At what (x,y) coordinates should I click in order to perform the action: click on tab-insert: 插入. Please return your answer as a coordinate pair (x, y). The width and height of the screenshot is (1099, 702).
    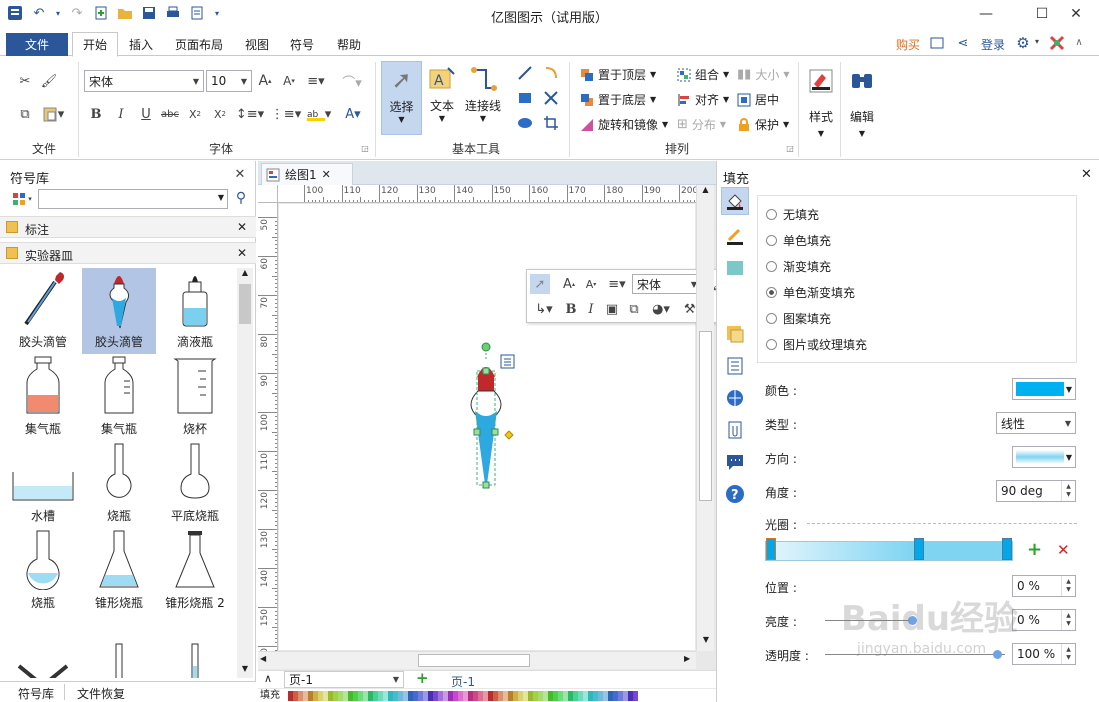
    Looking at the image, I should click on (141, 44).